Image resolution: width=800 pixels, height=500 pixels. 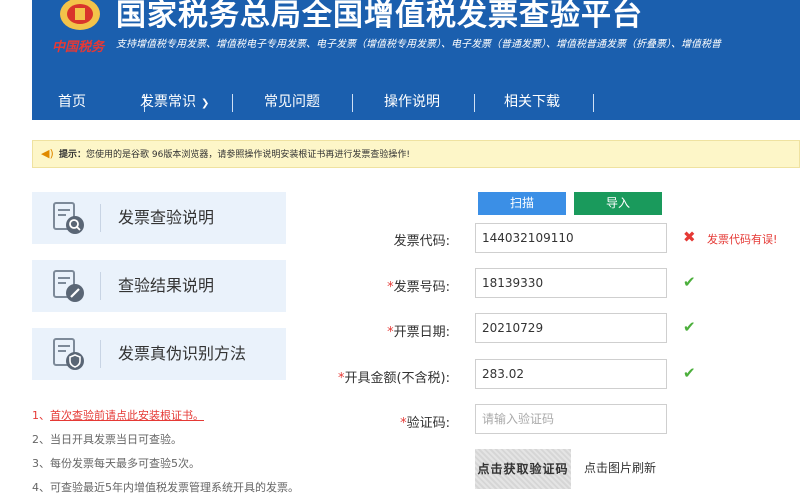 I want to click on nav-item-faq: 常见问题, so click(x=292, y=102).